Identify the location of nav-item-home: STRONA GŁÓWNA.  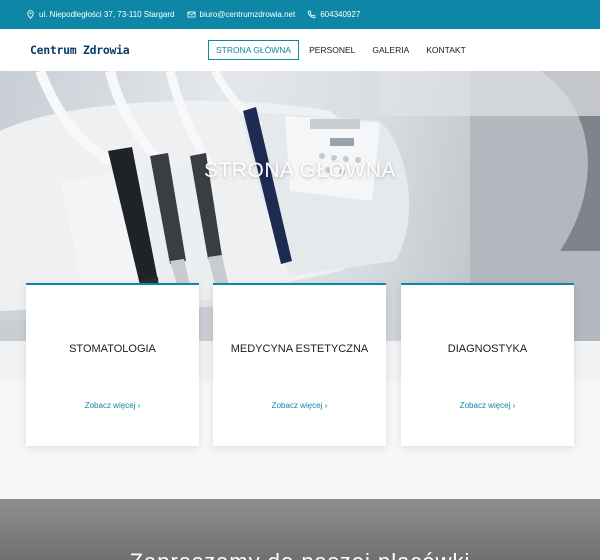
(254, 50).